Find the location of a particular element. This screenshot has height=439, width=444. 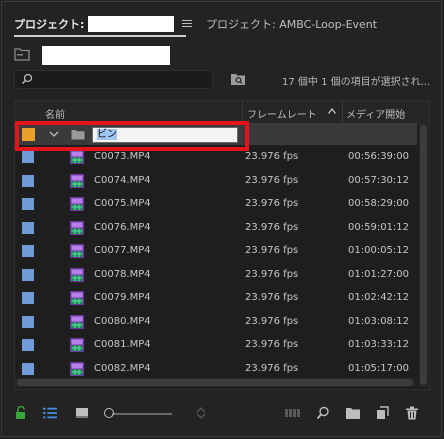

sort-ascending-icon is located at coordinates (332, 111).